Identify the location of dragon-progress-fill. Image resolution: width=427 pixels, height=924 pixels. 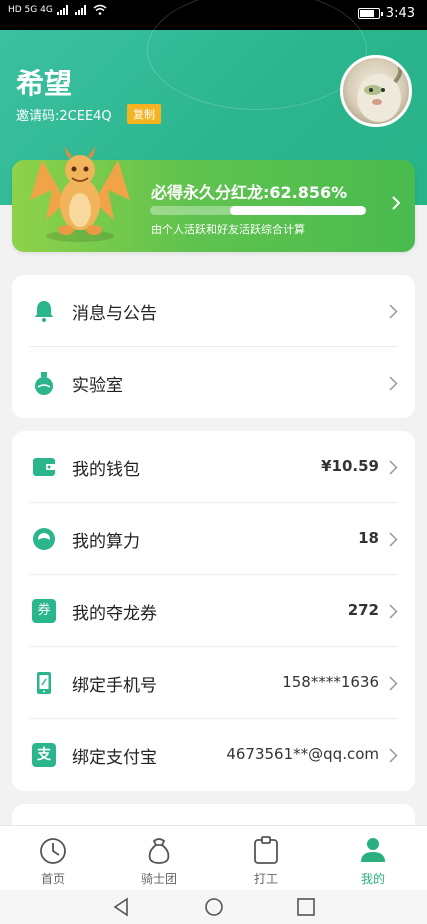
(297, 210).